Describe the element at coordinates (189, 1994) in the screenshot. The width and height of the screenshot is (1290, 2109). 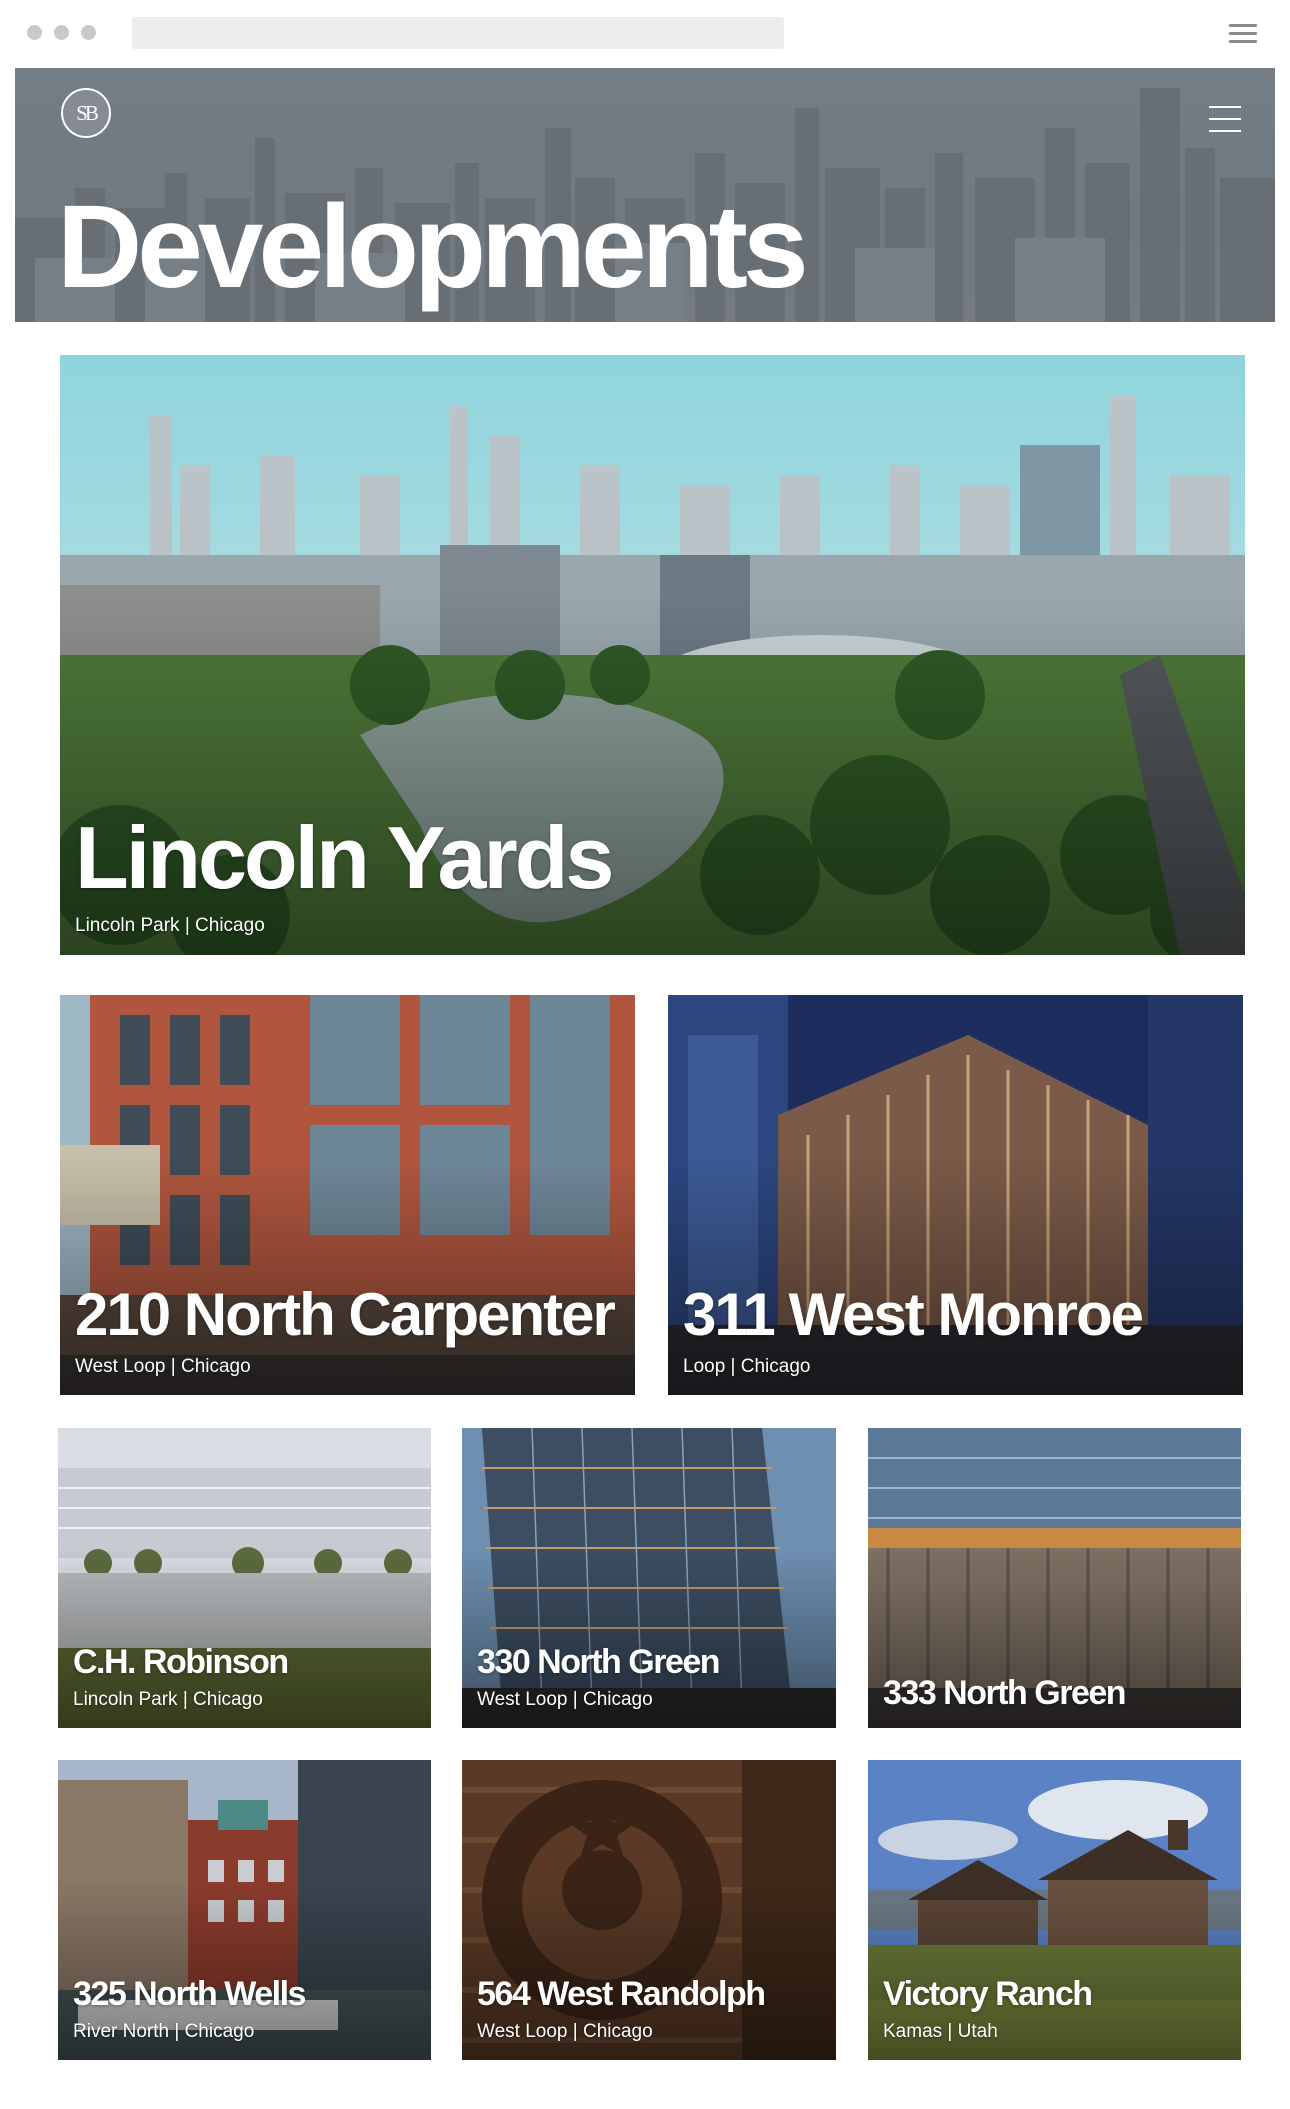
I see `project-title: 325 North Wells` at that location.